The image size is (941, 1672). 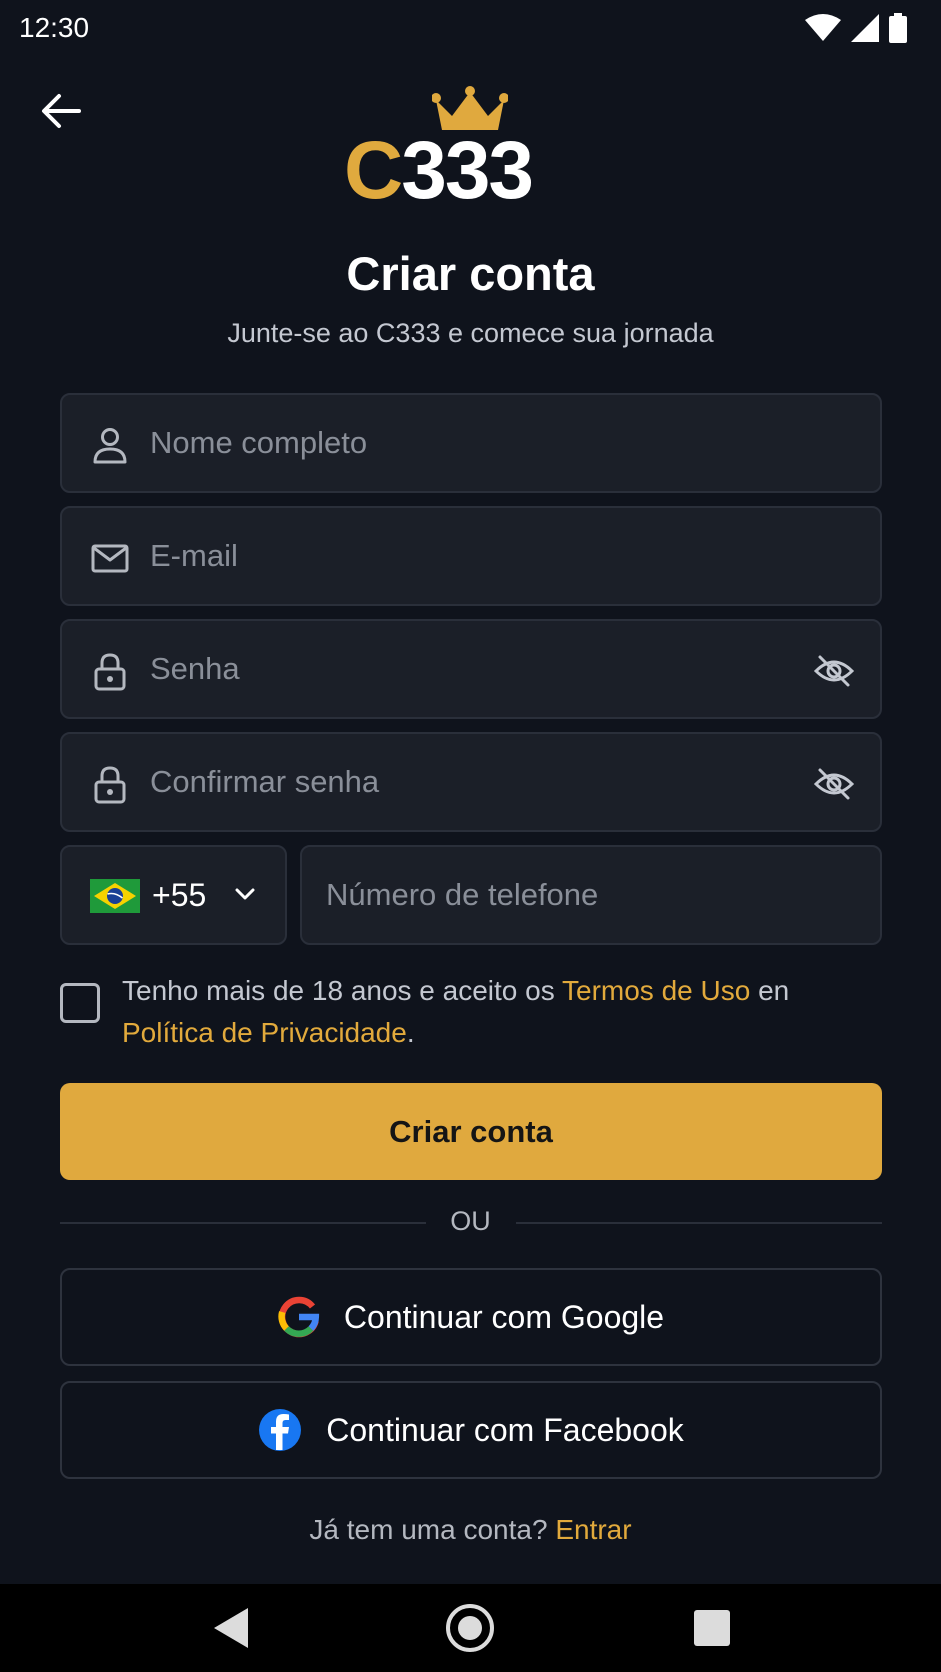 I want to click on page-title: Criar conta, so click(x=470, y=273).